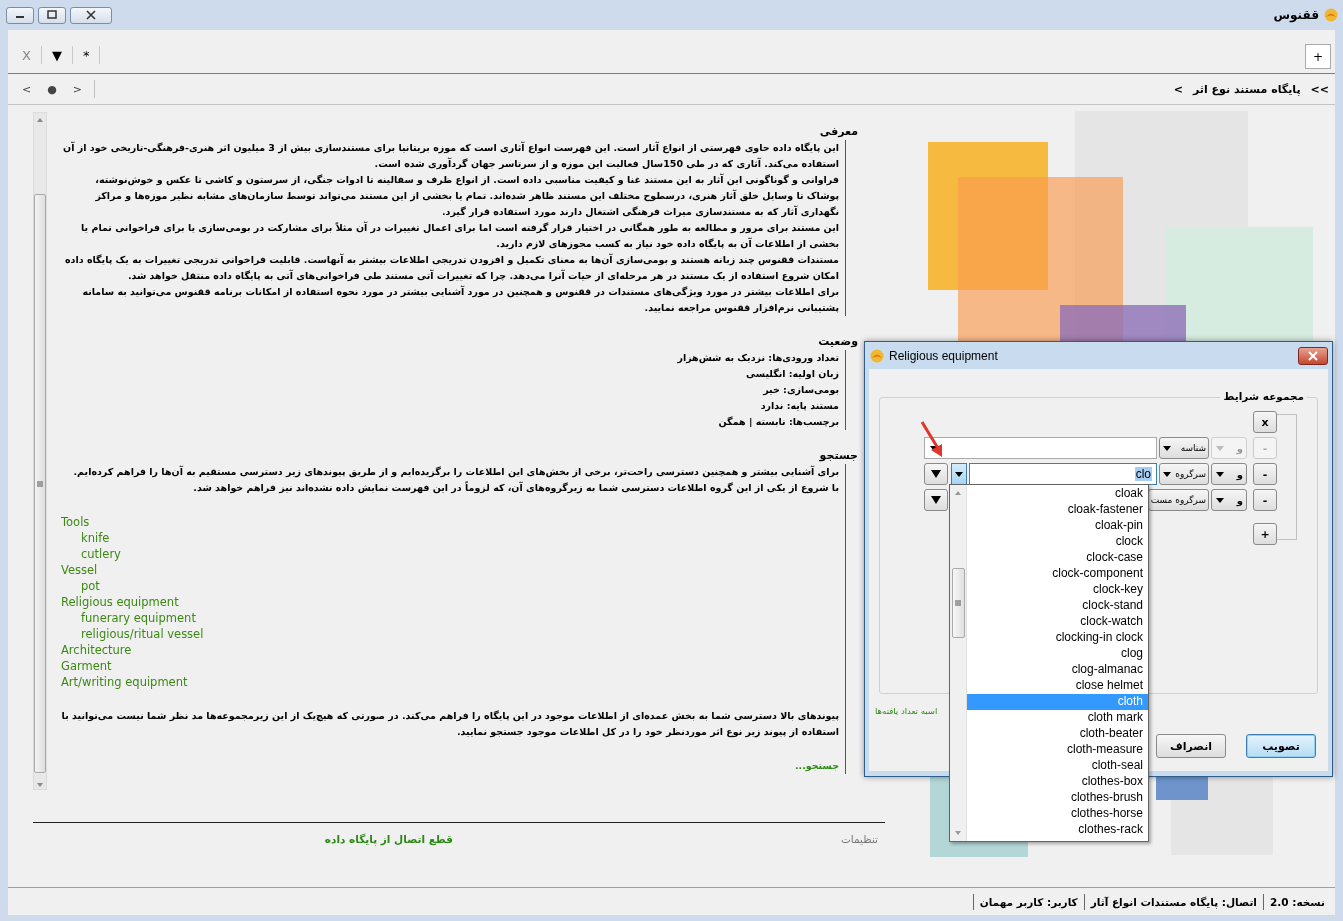 Image resolution: width=1343 pixels, height=921 pixels. What do you see at coordinates (40, 785) in the screenshot?
I see `scroll-down-icon` at bounding box center [40, 785].